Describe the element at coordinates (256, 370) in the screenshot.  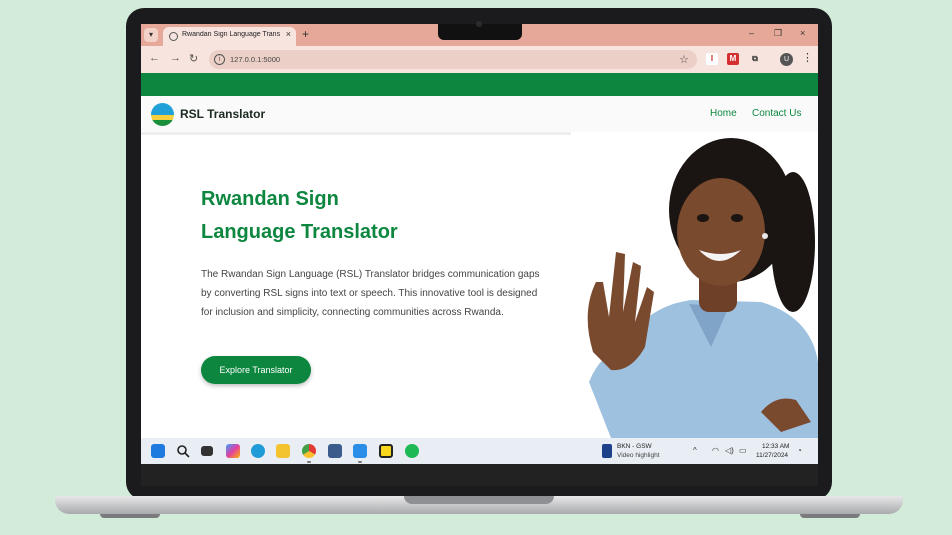
I see `explore-translator-button: Explore Translator` at that location.